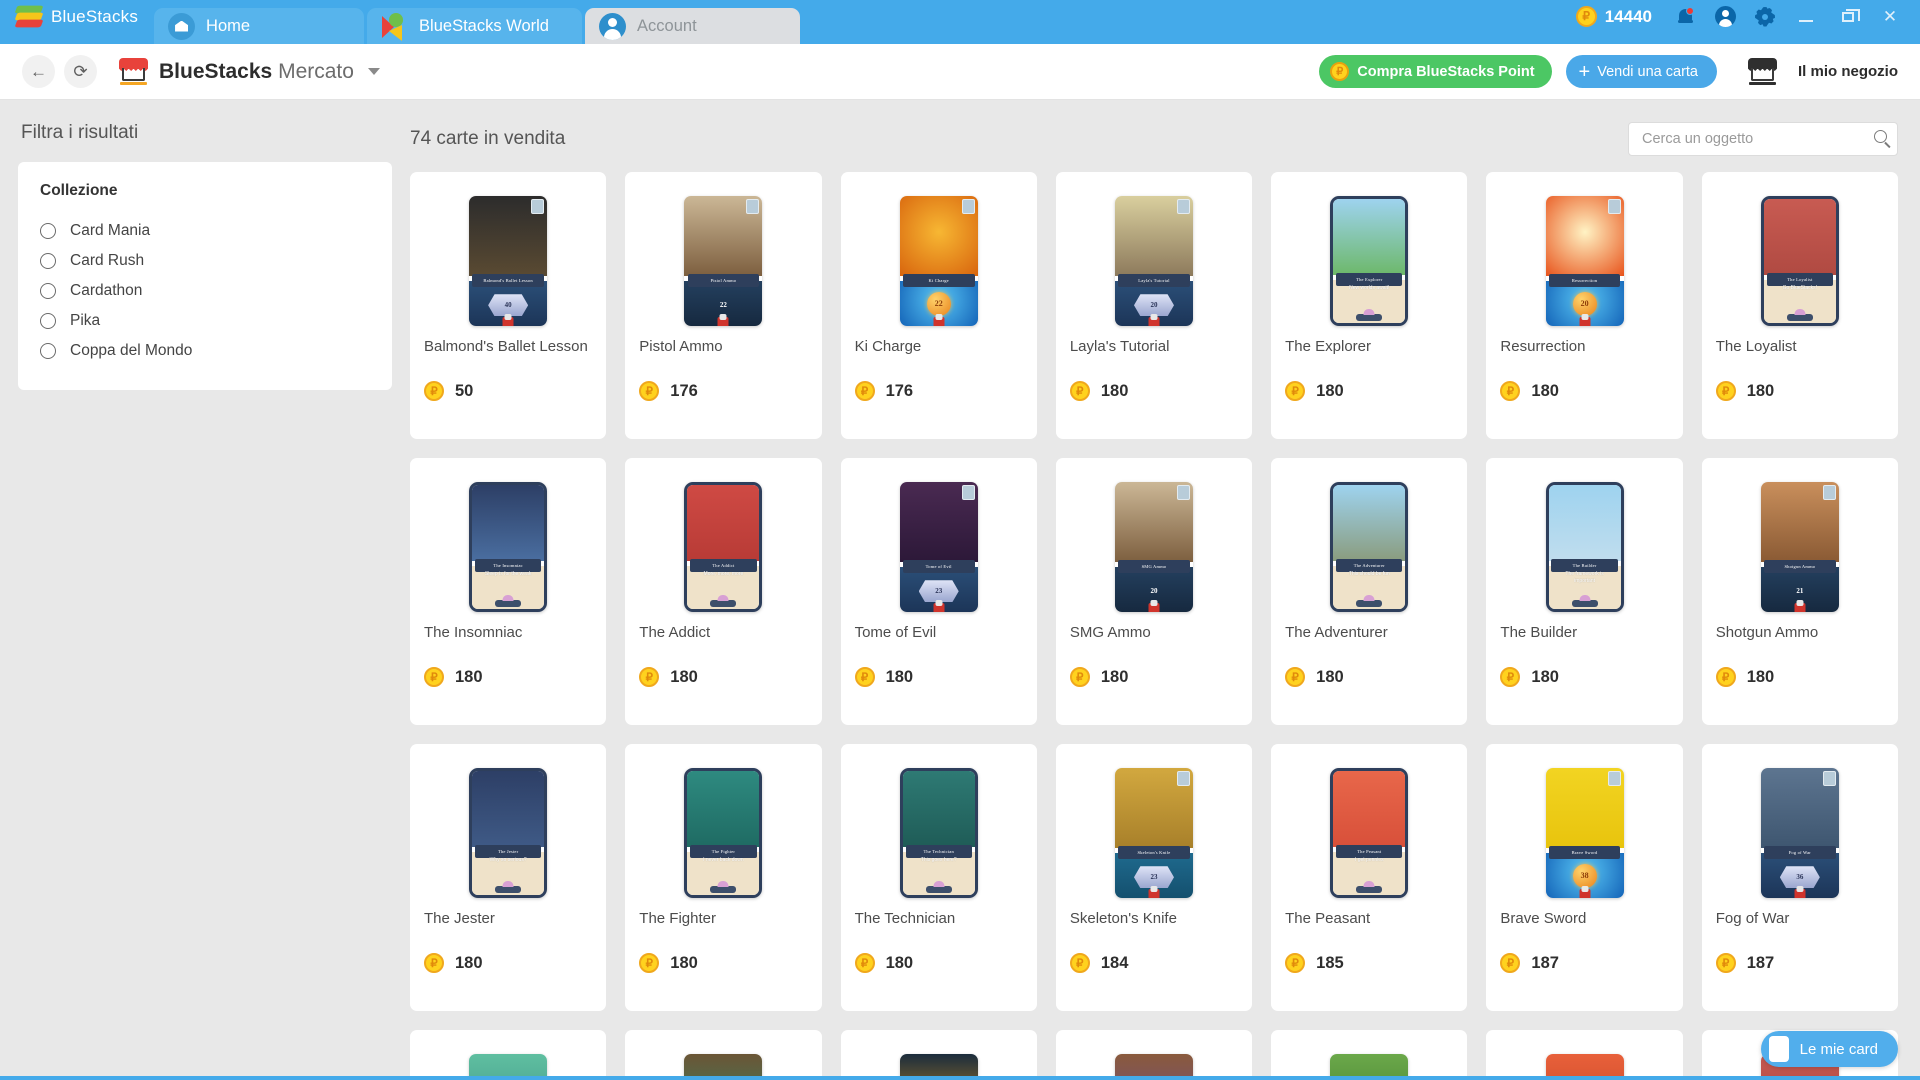  Describe the element at coordinates (1614, 778) in the screenshot. I see `card-art-corner-thumb` at that location.